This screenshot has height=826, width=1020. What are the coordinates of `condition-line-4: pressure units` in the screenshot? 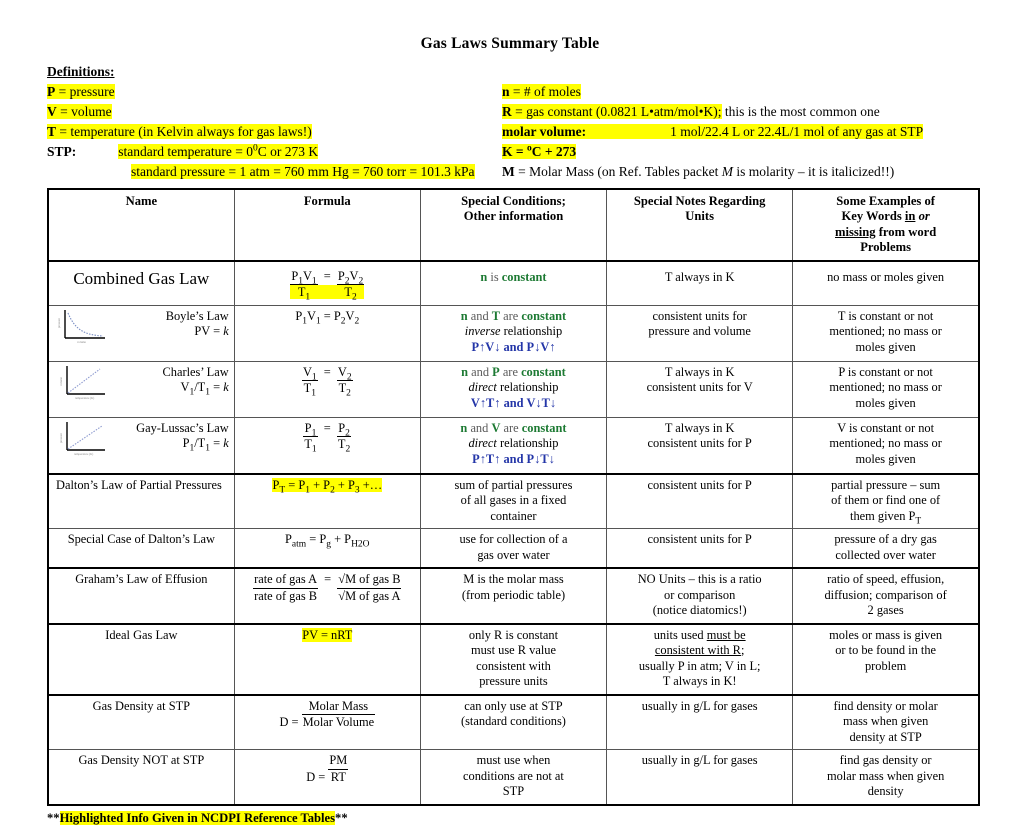 It's located at (513, 681).